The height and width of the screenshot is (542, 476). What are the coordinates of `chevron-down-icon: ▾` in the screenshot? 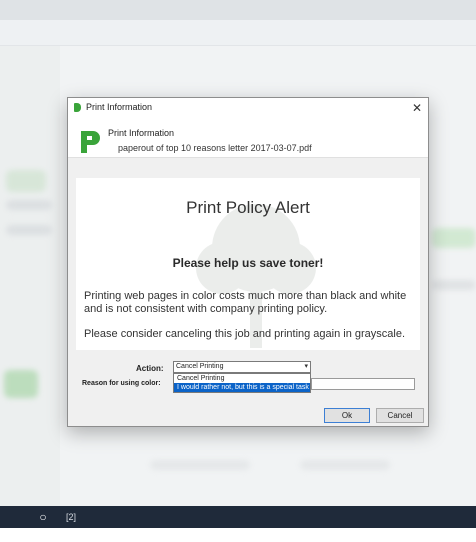 It's located at (306, 367).